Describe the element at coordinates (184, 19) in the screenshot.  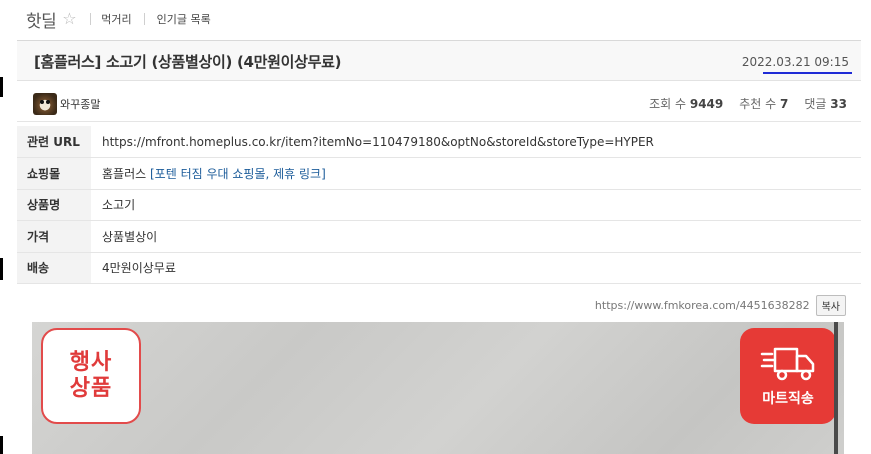
I see `breadcrumb-popular-list: 인기글 목록` at that location.